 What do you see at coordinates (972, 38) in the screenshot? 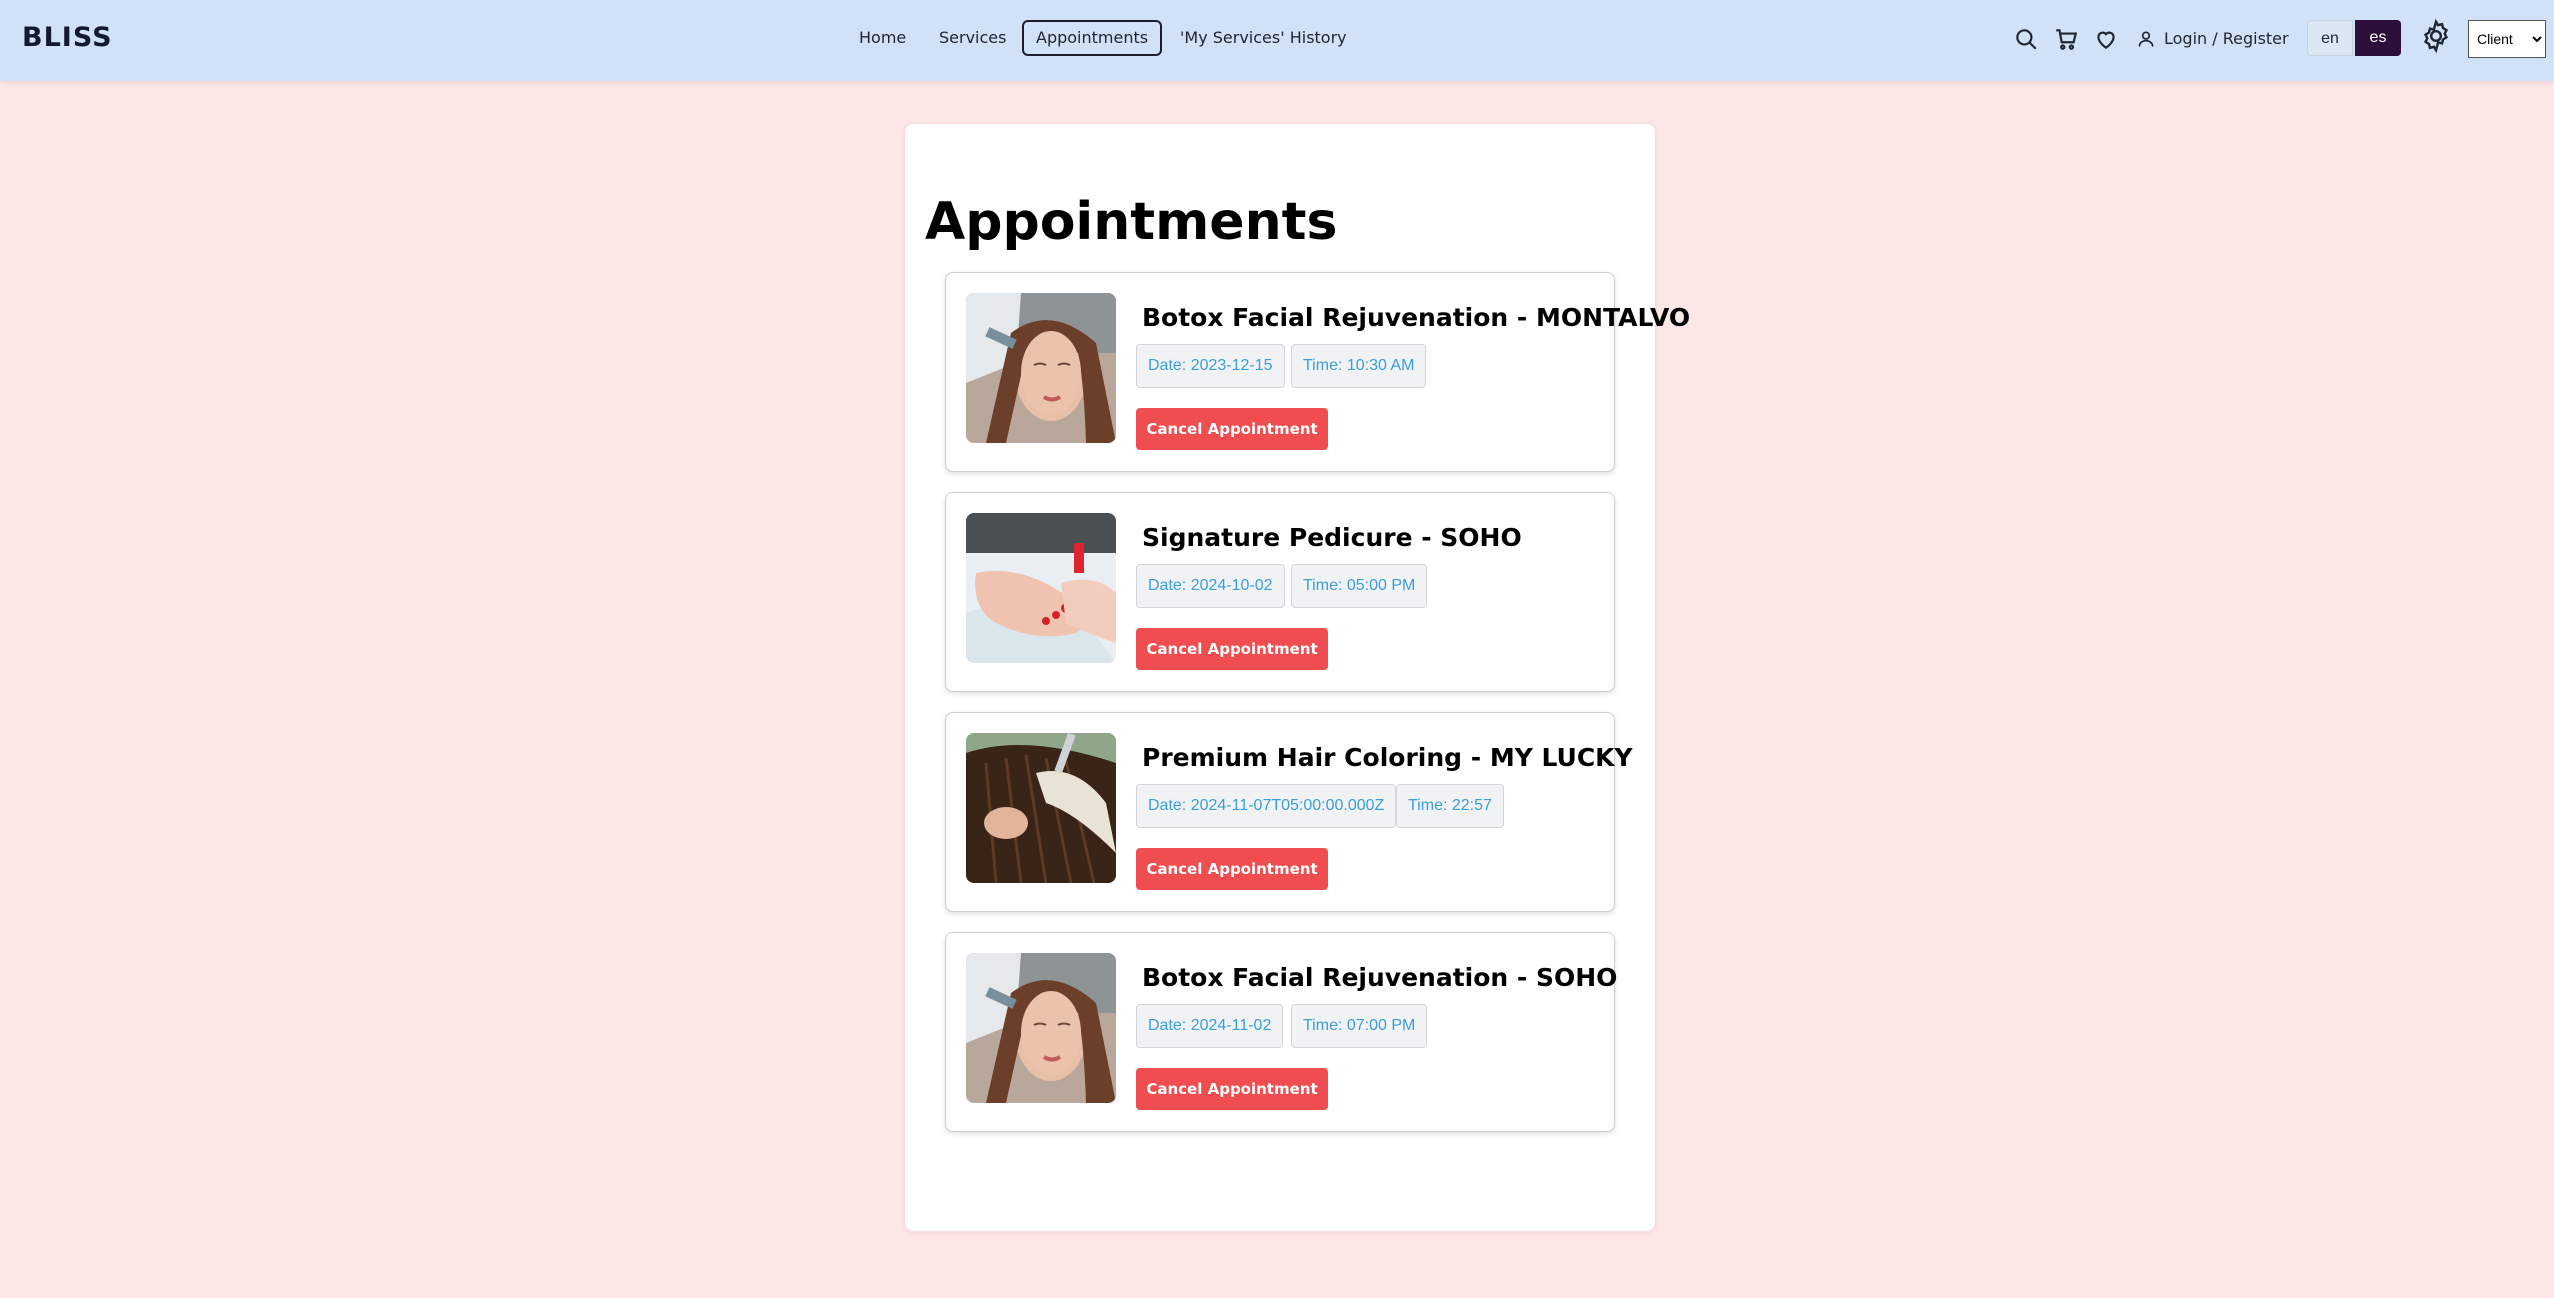
I see `nav-services: Services` at bounding box center [972, 38].